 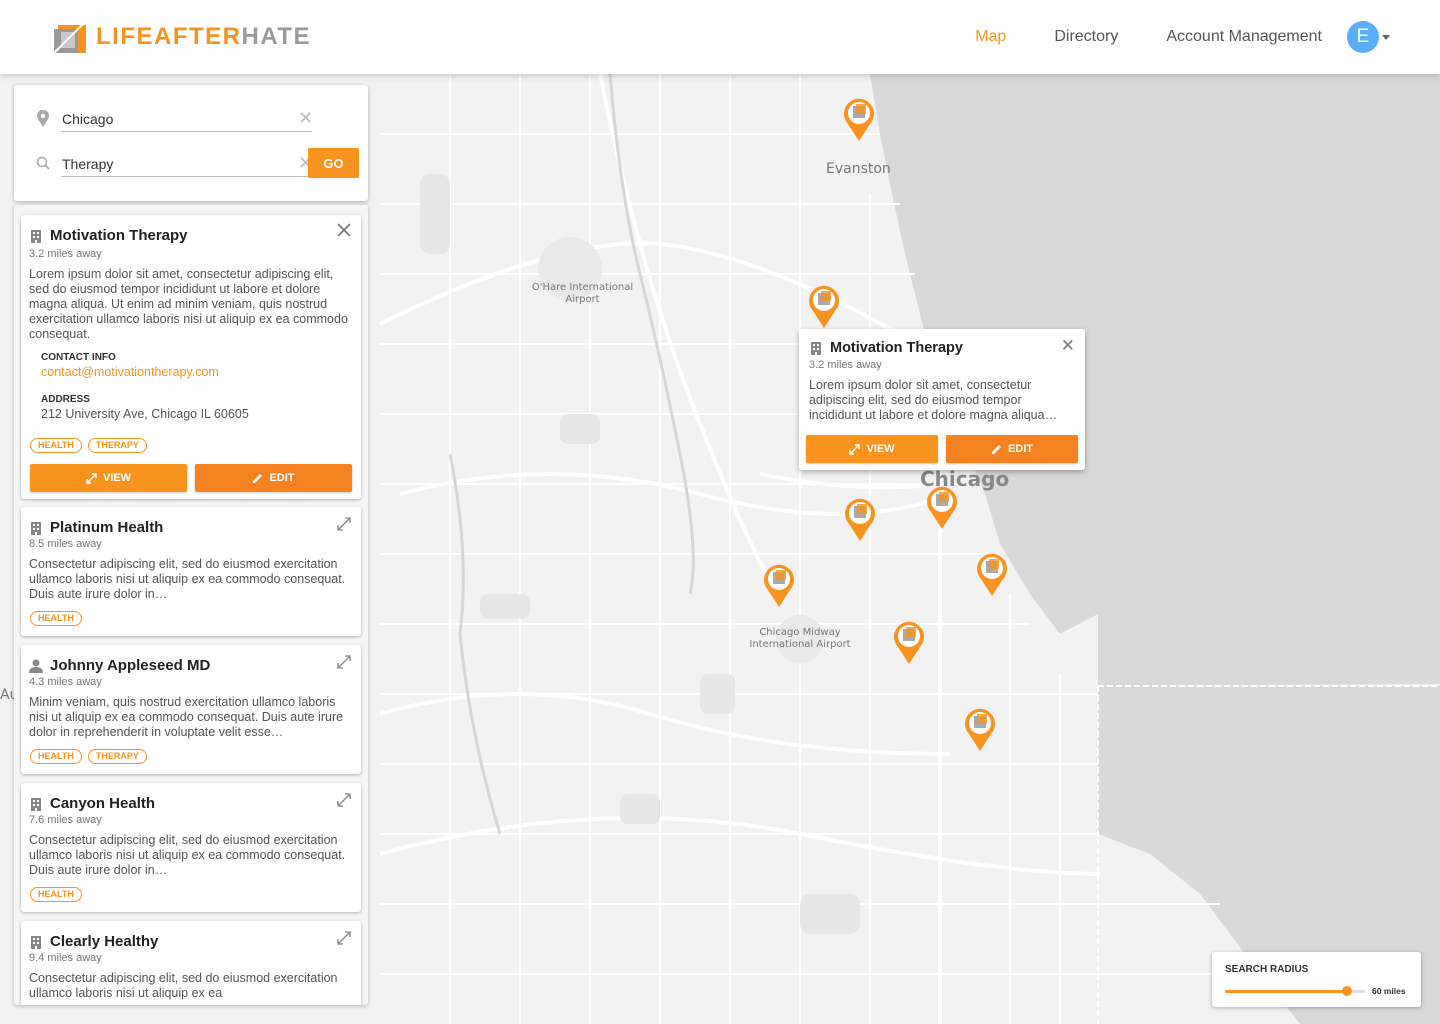 What do you see at coordinates (43, 118) in the screenshot?
I see `location-pin-icon` at bounding box center [43, 118].